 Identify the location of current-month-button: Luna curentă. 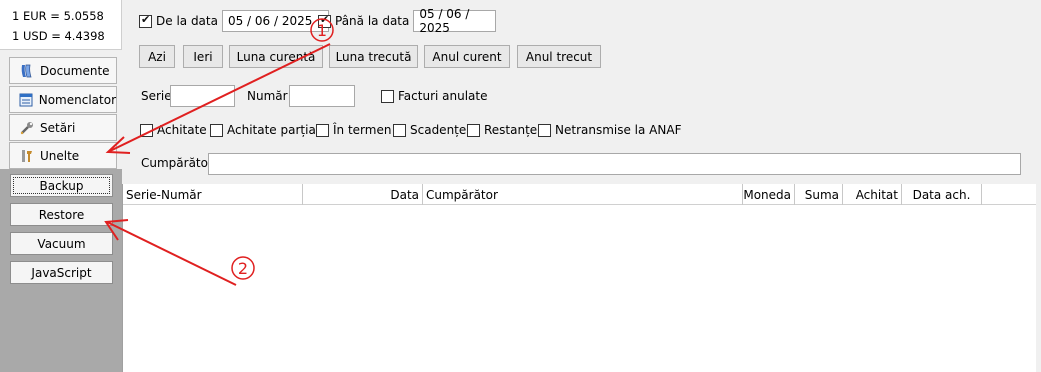
(276, 56).